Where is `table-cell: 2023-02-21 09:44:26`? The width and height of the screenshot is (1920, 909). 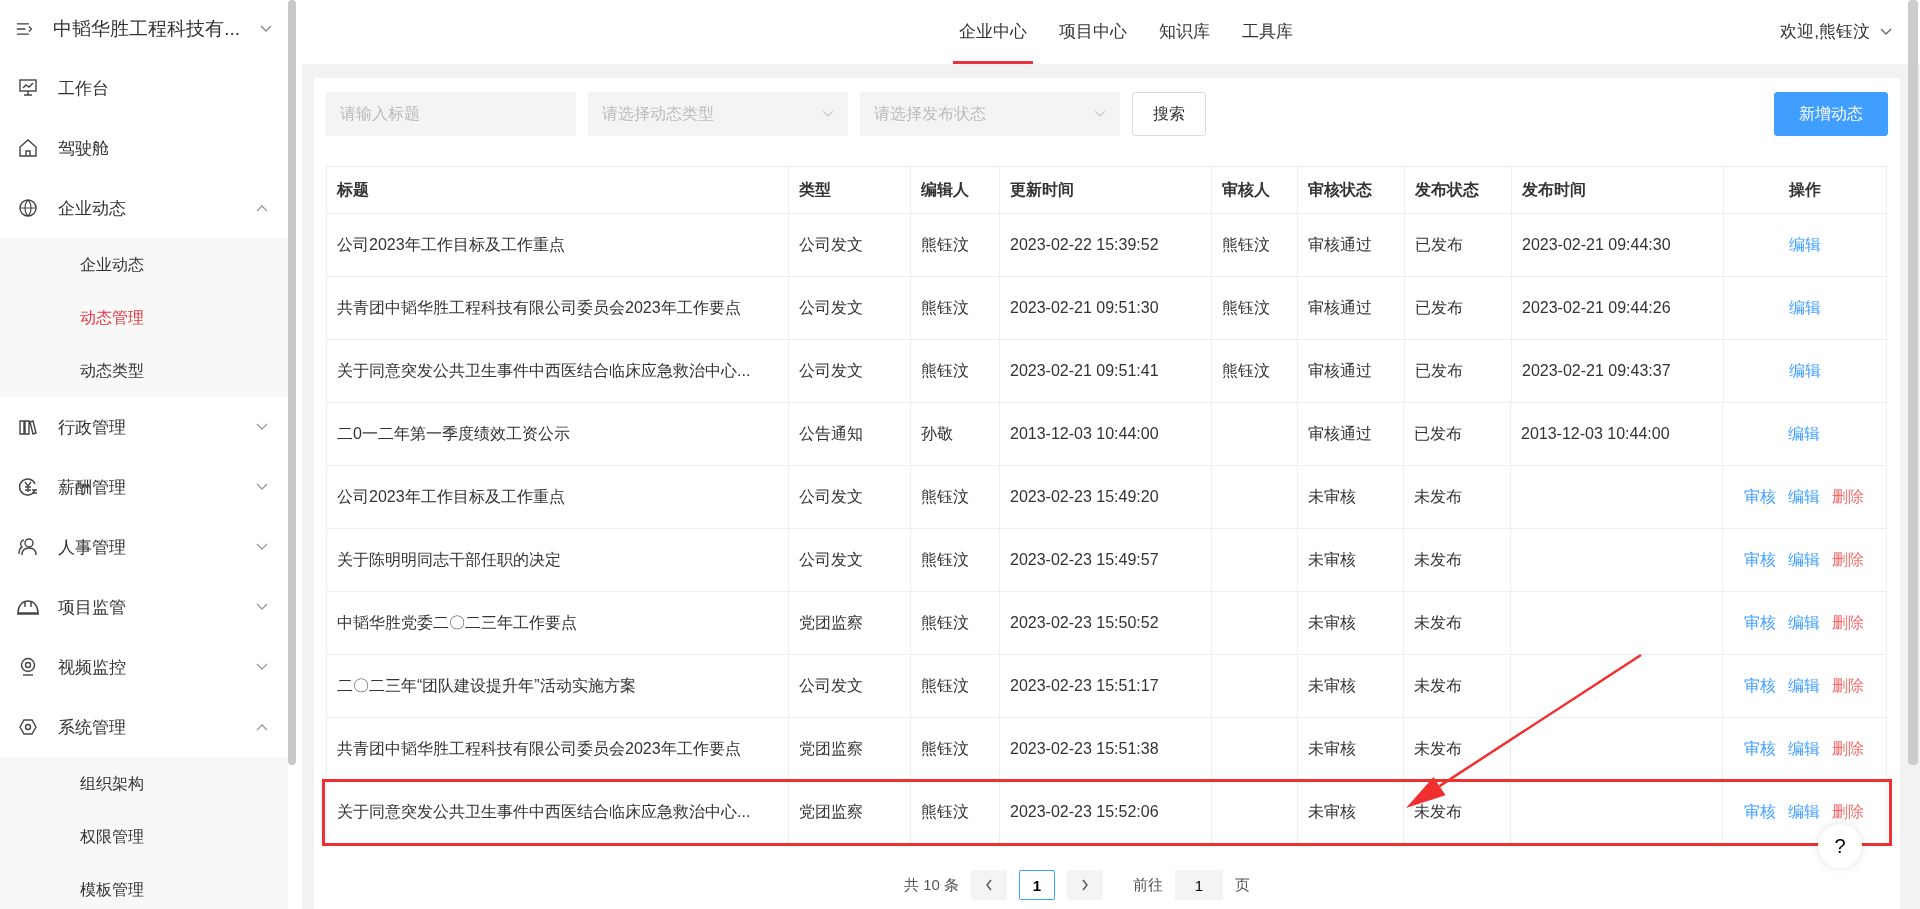 table-cell: 2023-02-21 09:44:26 is located at coordinates (1618, 308).